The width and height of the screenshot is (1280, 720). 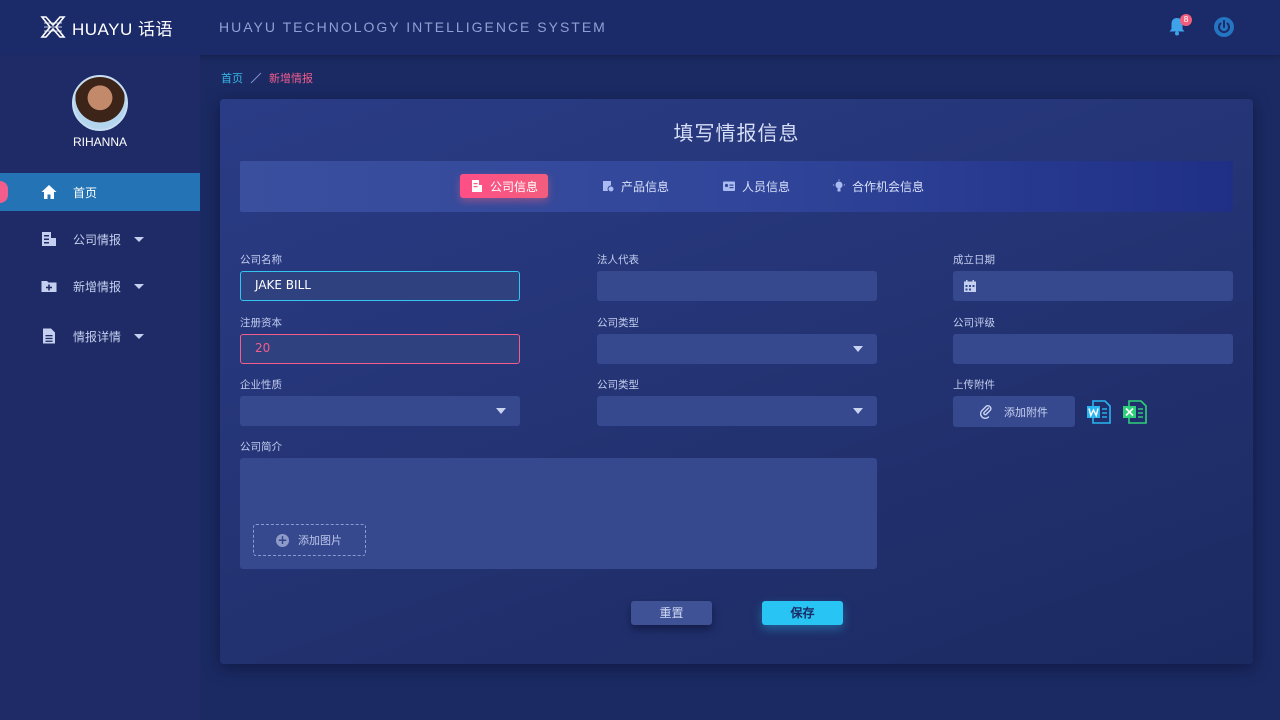 What do you see at coordinates (49, 239) in the screenshot?
I see `building-doc-icon` at bounding box center [49, 239].